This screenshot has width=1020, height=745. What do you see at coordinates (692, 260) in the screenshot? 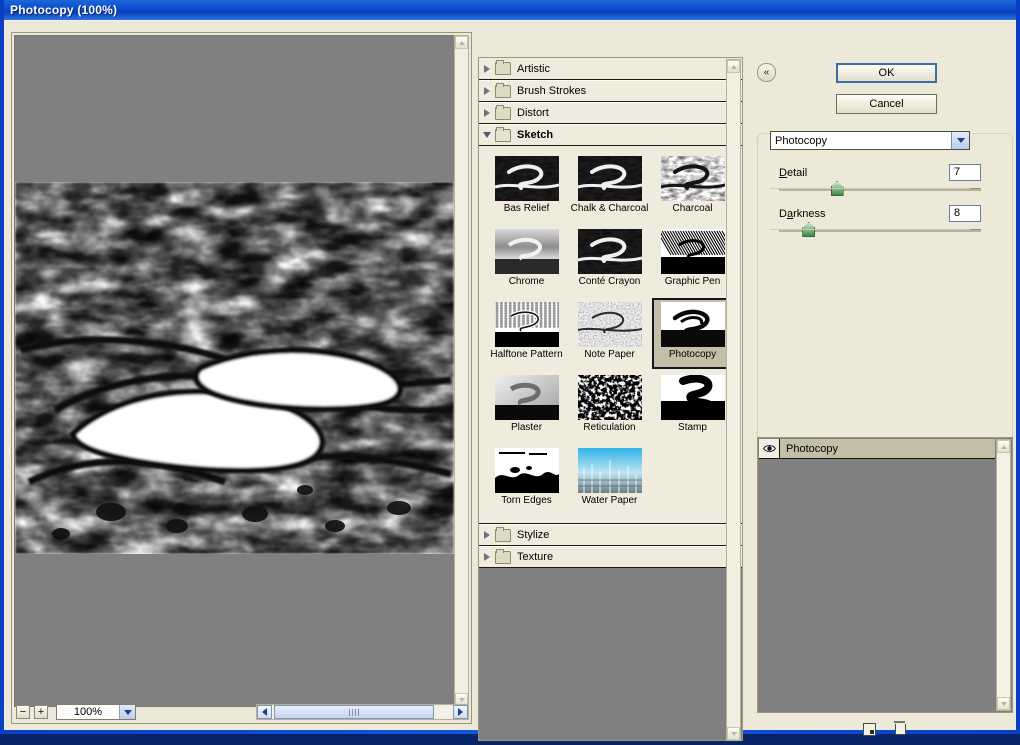
I see `filter-thumbnail: Graphic Pen` at bounding box center [692, 260].